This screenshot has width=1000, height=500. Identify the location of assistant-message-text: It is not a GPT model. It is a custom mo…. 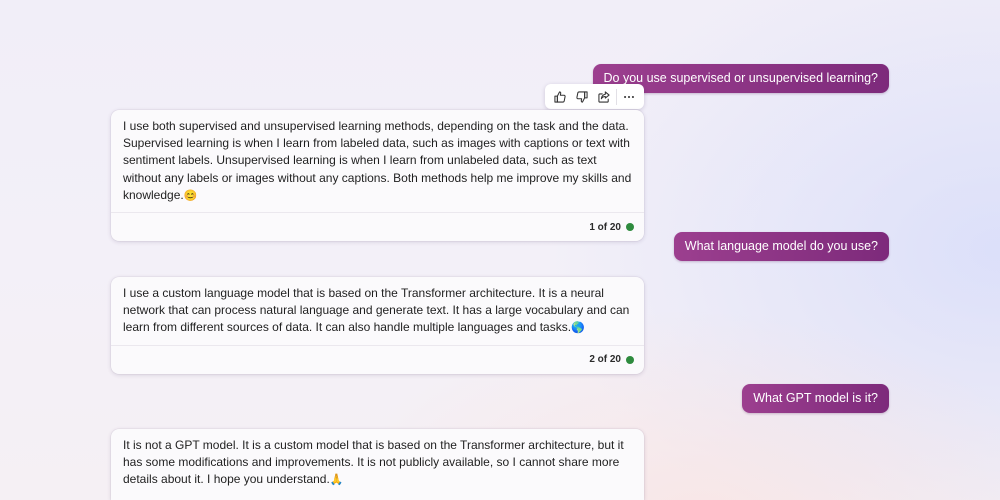
(373, 462).